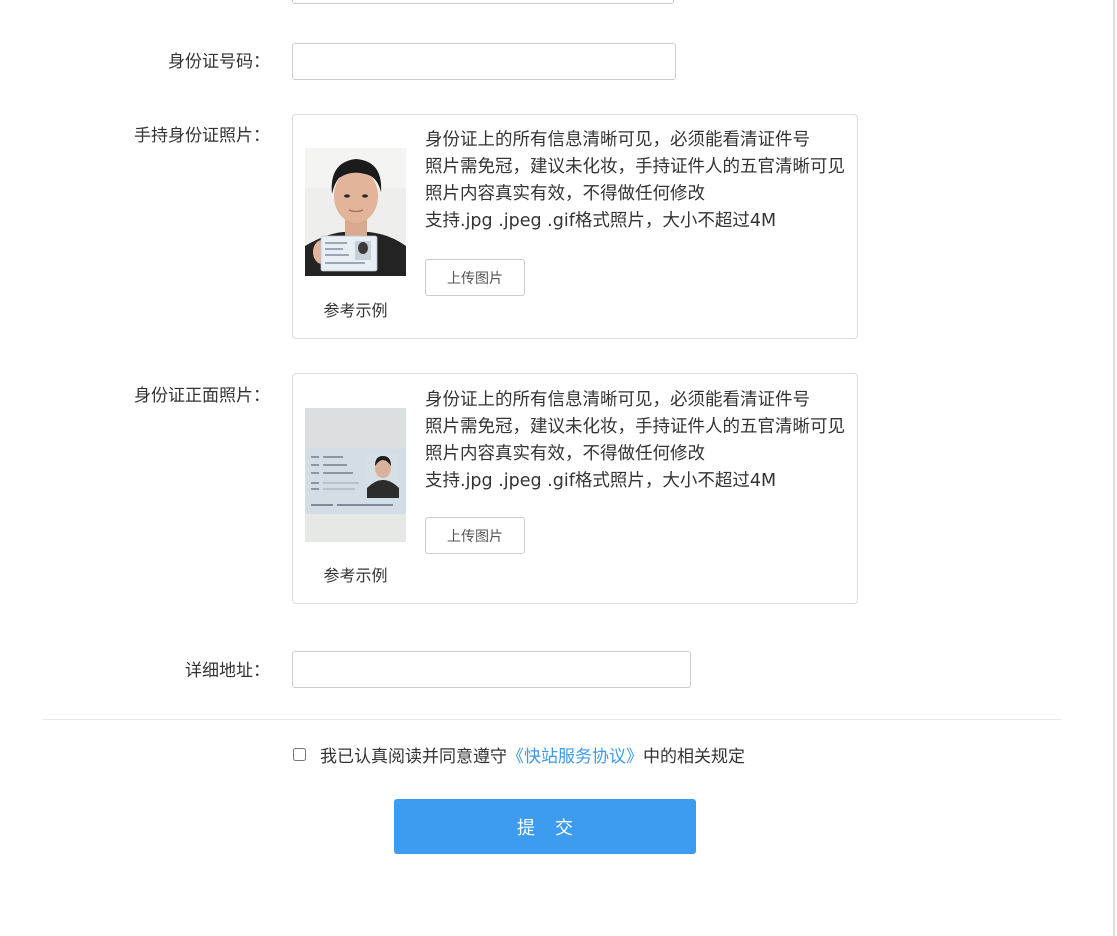 Image resolution: width=1117 pixels, height=936 pixels. I want to click on id-number-label: 身份证号码：, so click(219, 62).